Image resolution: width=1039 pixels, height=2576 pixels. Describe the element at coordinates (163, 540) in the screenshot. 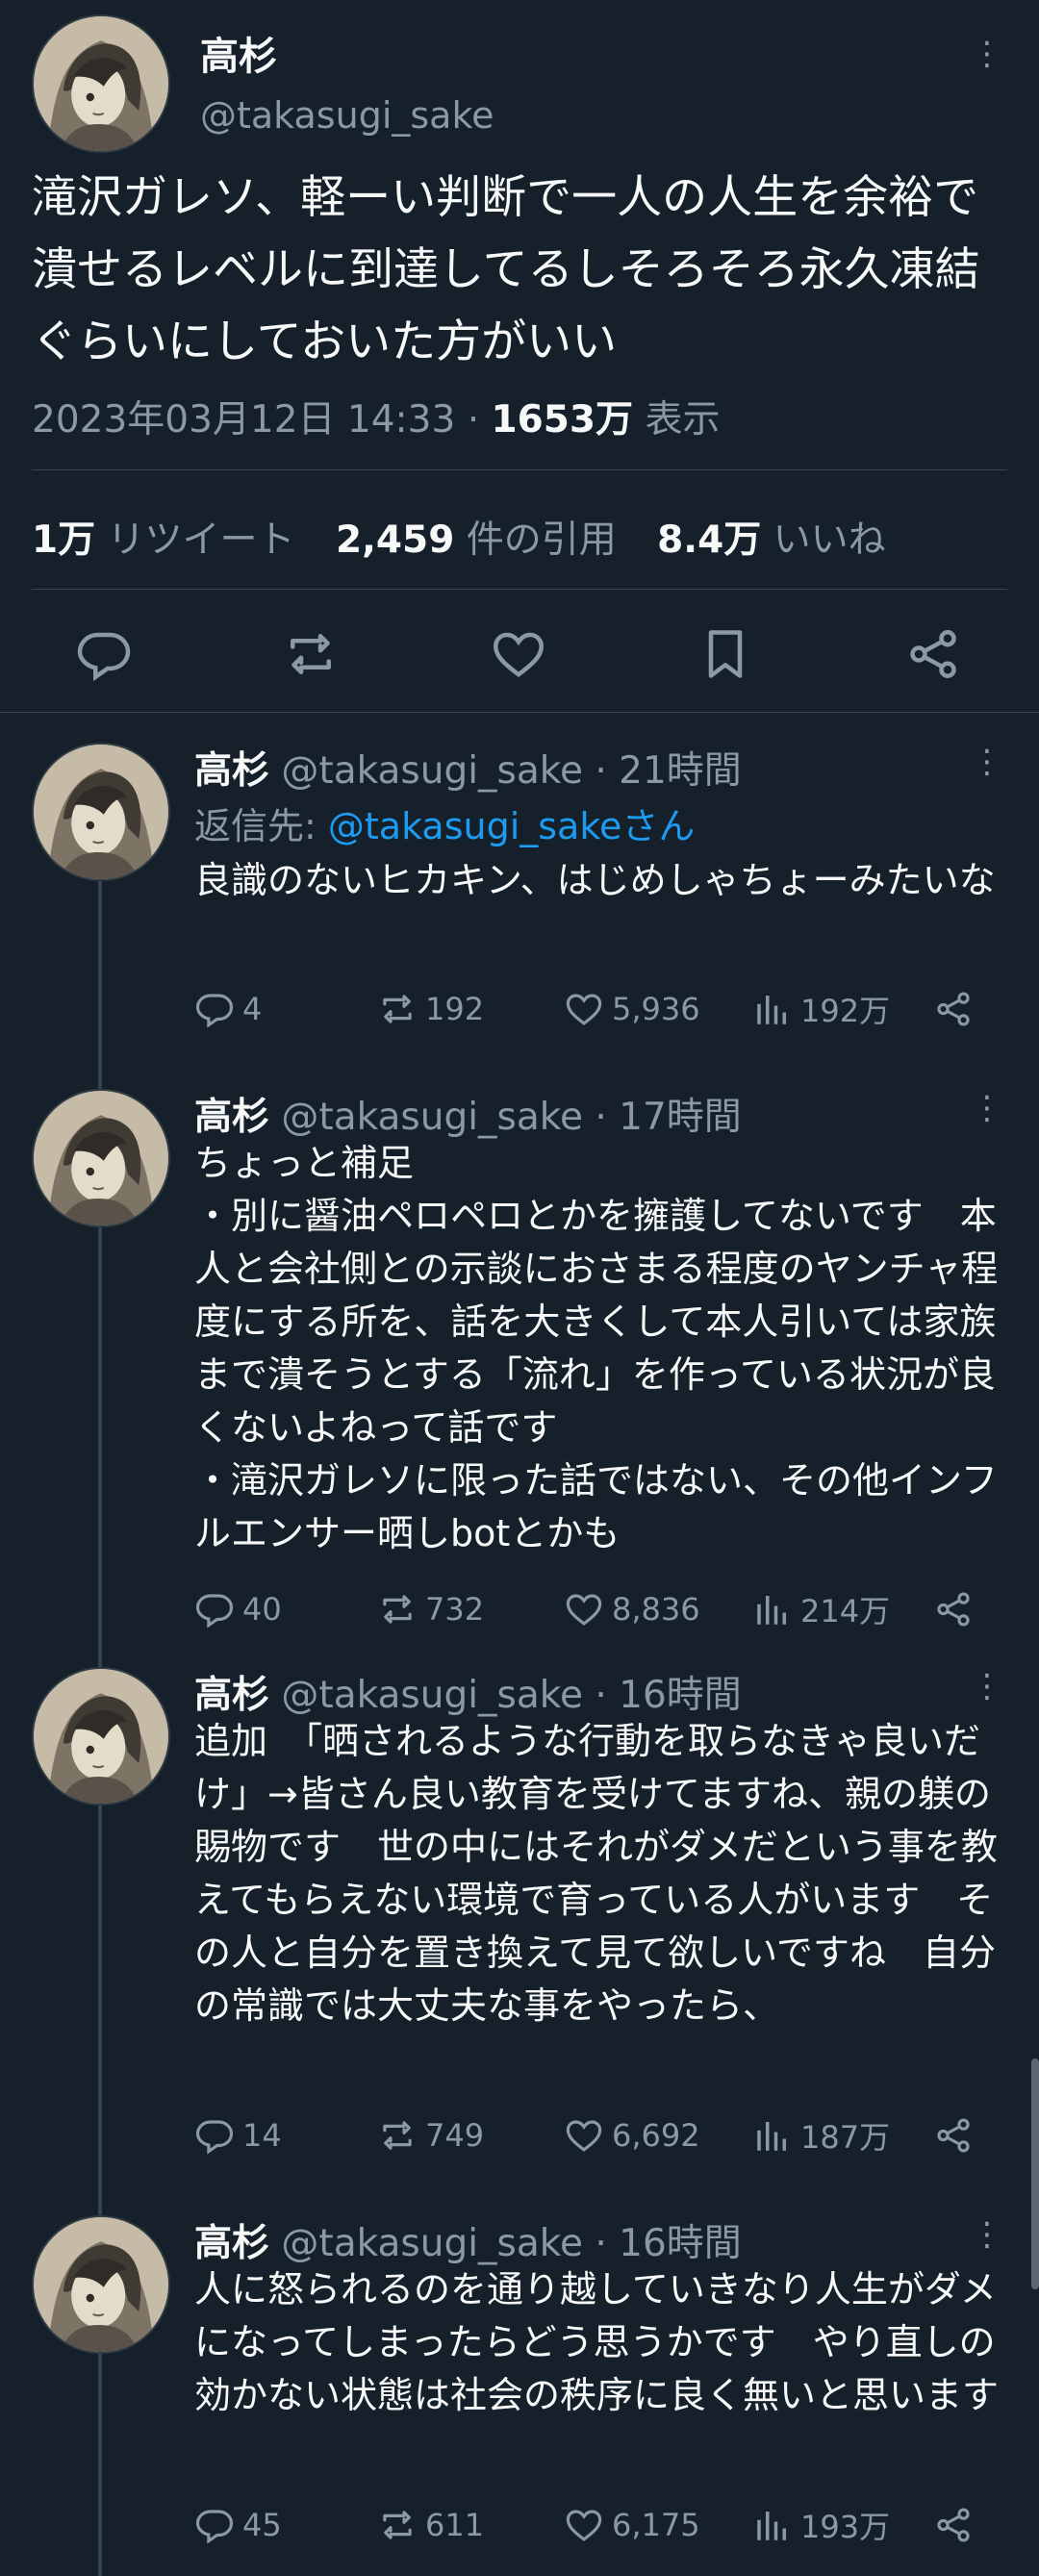

I see `retweets-stat: 1万 リツイート` at that location.